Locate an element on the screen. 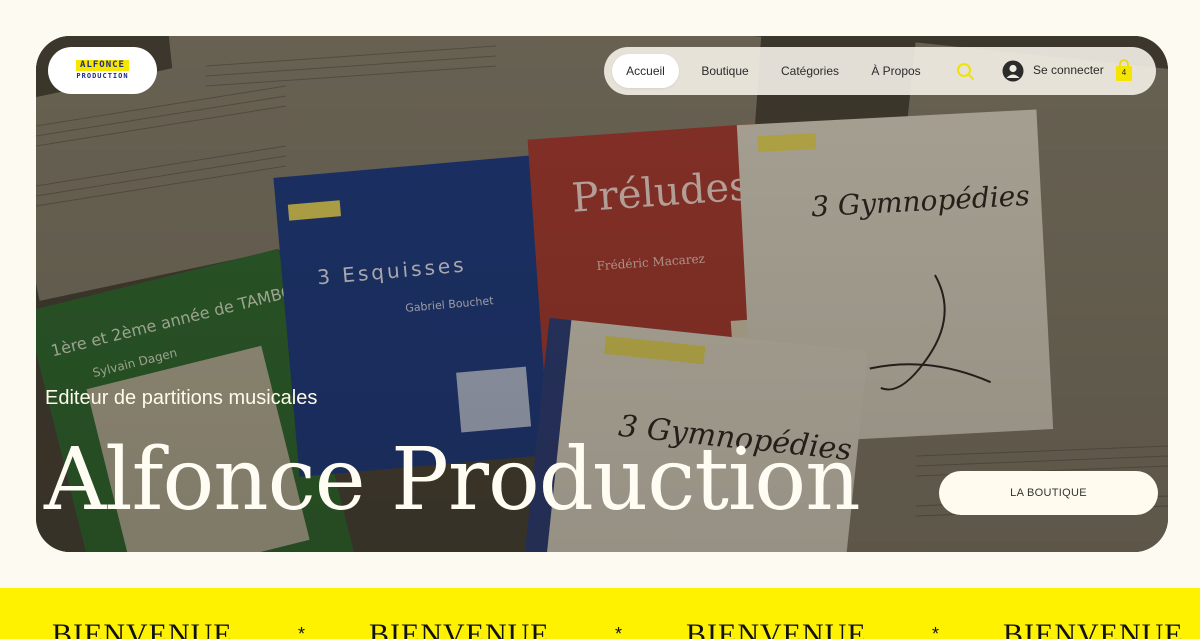  logo-wordmark: ALFONCE PRODUCTION is located at coordinates (102, 70).